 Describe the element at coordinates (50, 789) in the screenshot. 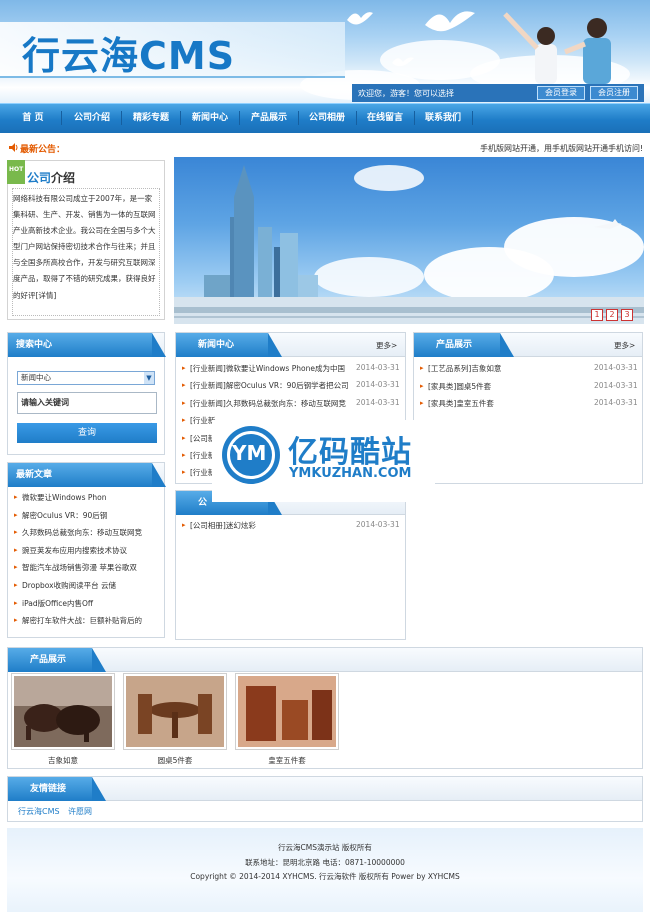

I see `links-panel-title: 友情链接` at that location.